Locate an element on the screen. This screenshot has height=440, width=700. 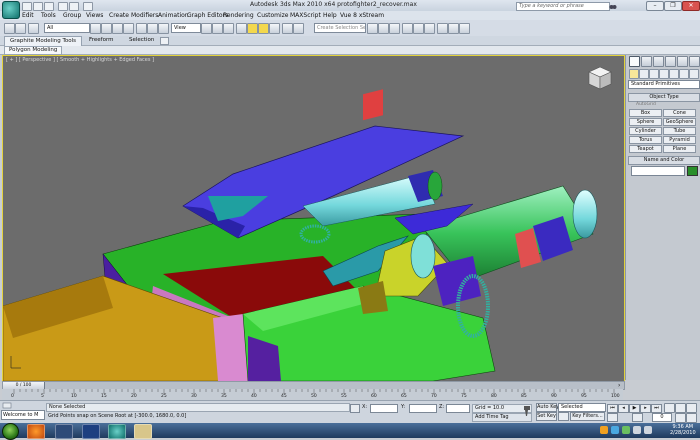
menu-views: Views is located at coordinates (94, 15).